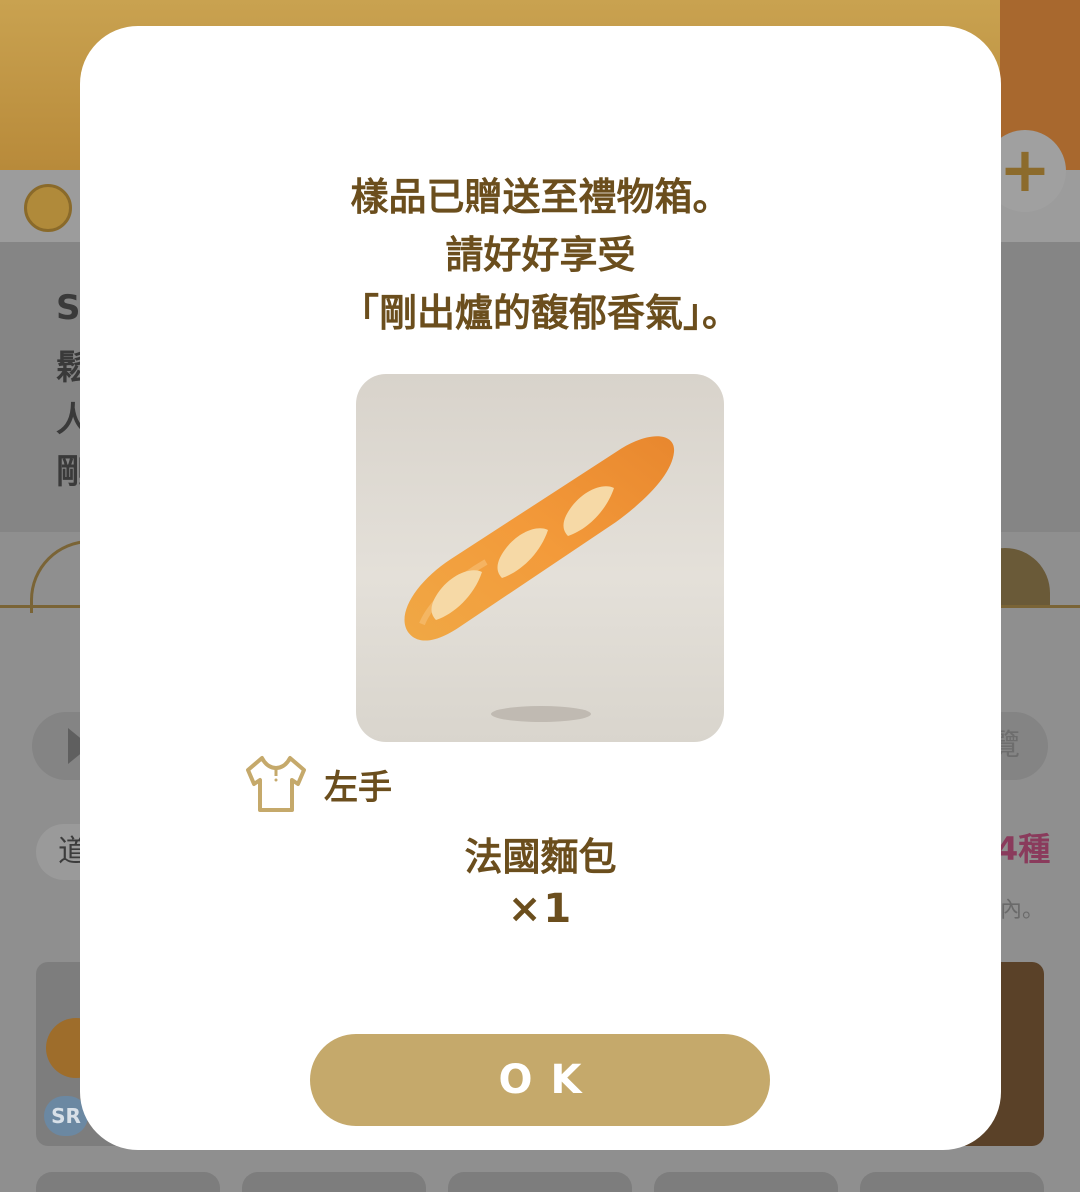 The height and width of the screenshot is (1192, 1080). What do you see at coordinates (540, 909) in the screenshot?
I see `item-quantity: ×1` at bounding box center [540, 909].